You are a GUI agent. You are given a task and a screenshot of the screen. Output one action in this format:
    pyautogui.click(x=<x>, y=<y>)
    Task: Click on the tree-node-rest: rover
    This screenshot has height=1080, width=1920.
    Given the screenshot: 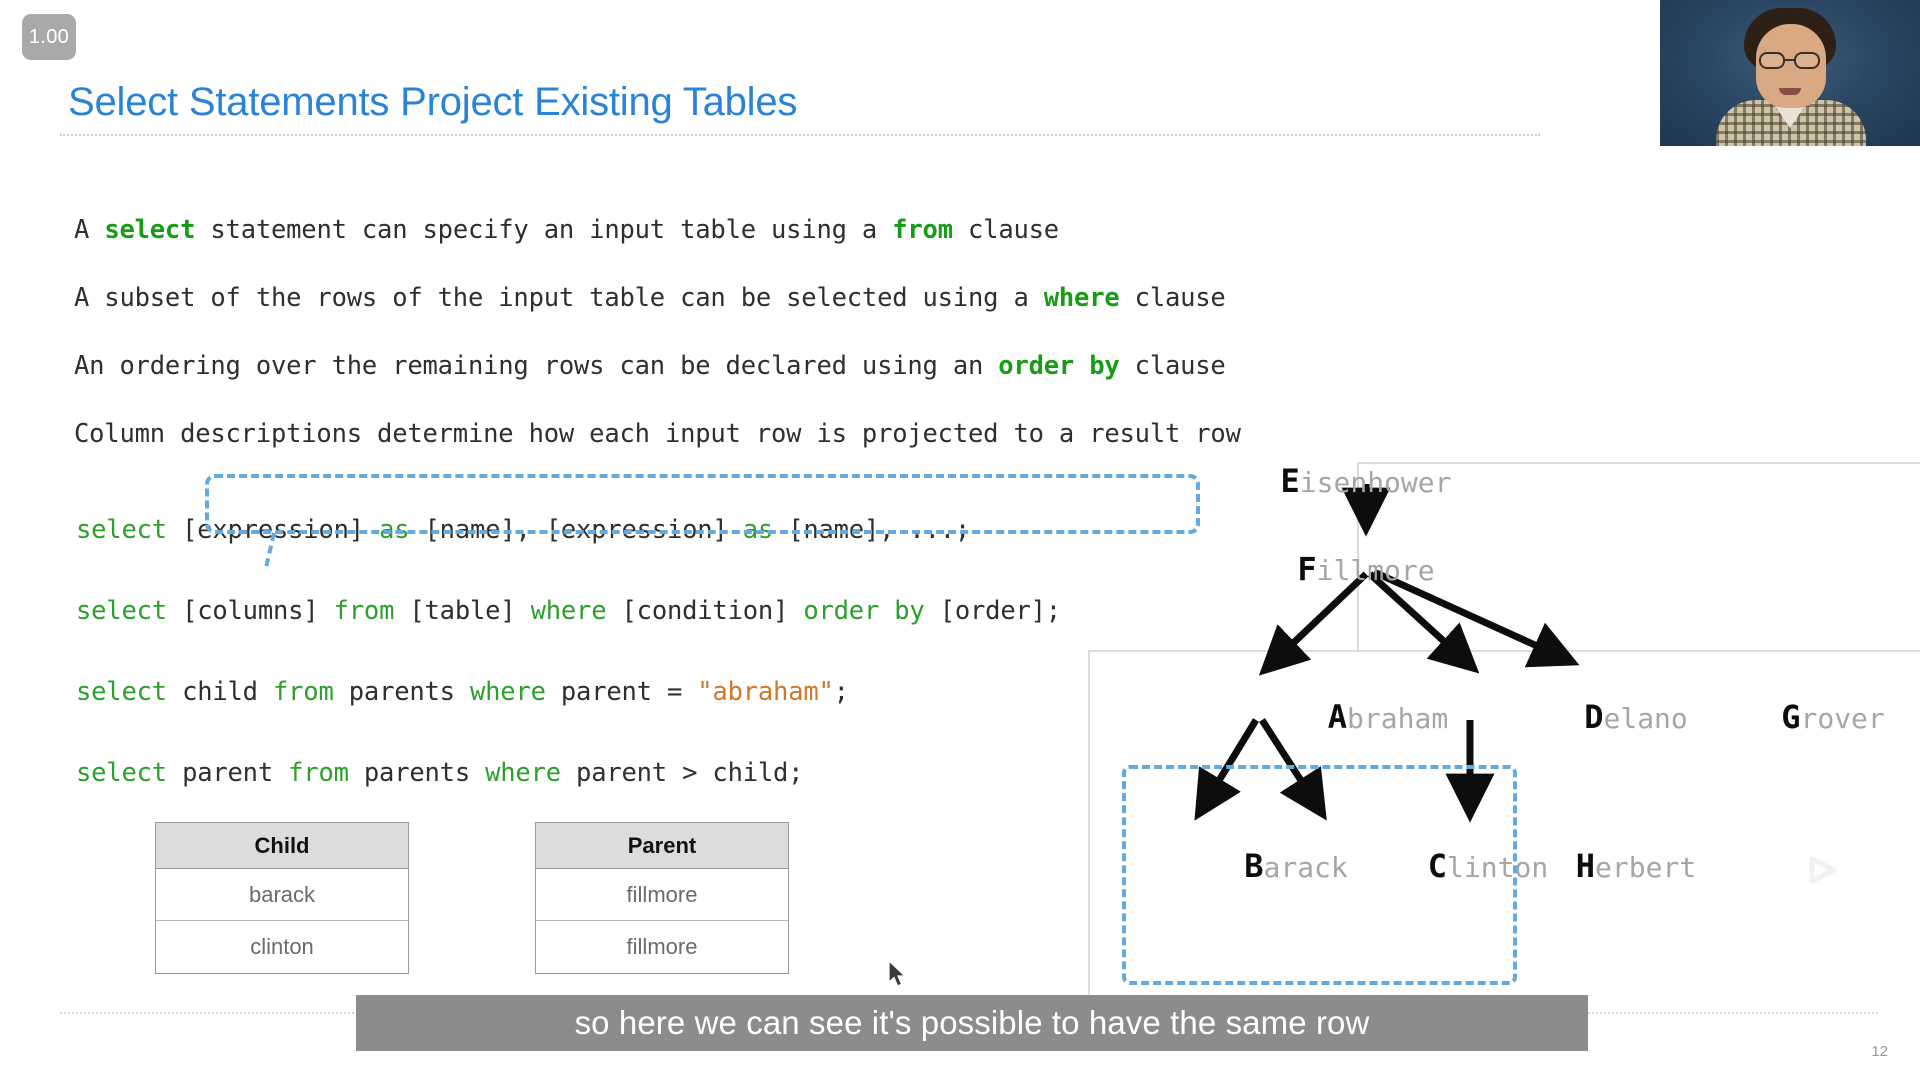 What is the action you would take?
    pyautogui.click(x=1842, y=718)
    